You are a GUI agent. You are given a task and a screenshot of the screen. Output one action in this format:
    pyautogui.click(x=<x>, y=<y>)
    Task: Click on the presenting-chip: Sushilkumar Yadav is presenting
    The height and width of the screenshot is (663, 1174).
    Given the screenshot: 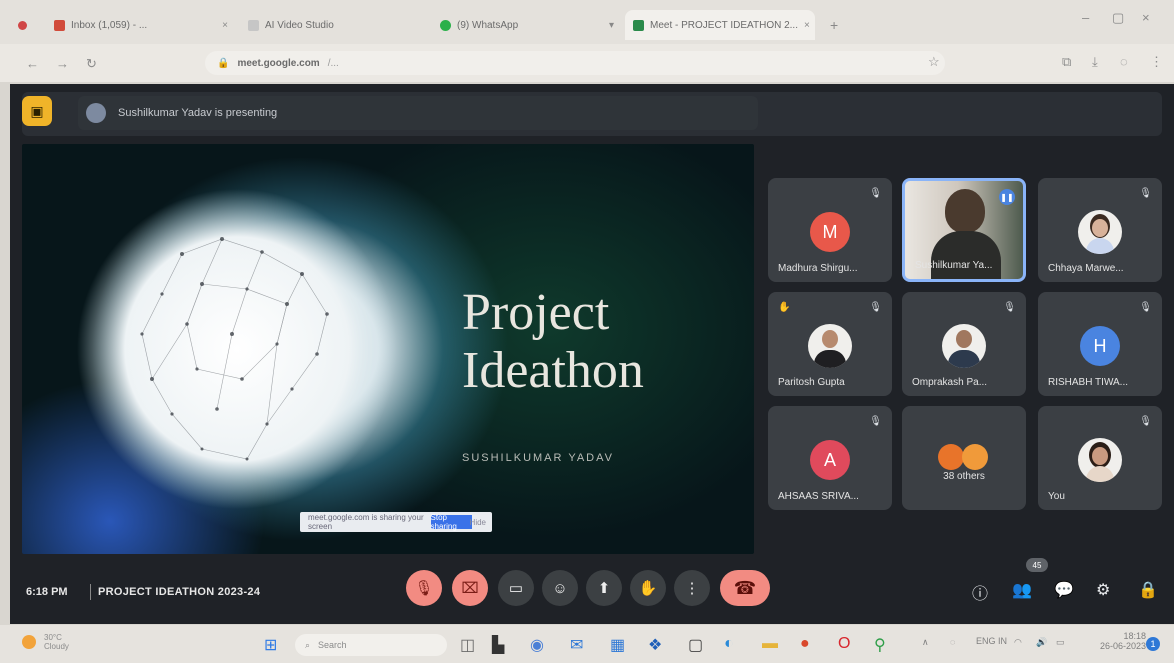 What is the action you would take?
    pyautogui.click(x=418, y=113)
    